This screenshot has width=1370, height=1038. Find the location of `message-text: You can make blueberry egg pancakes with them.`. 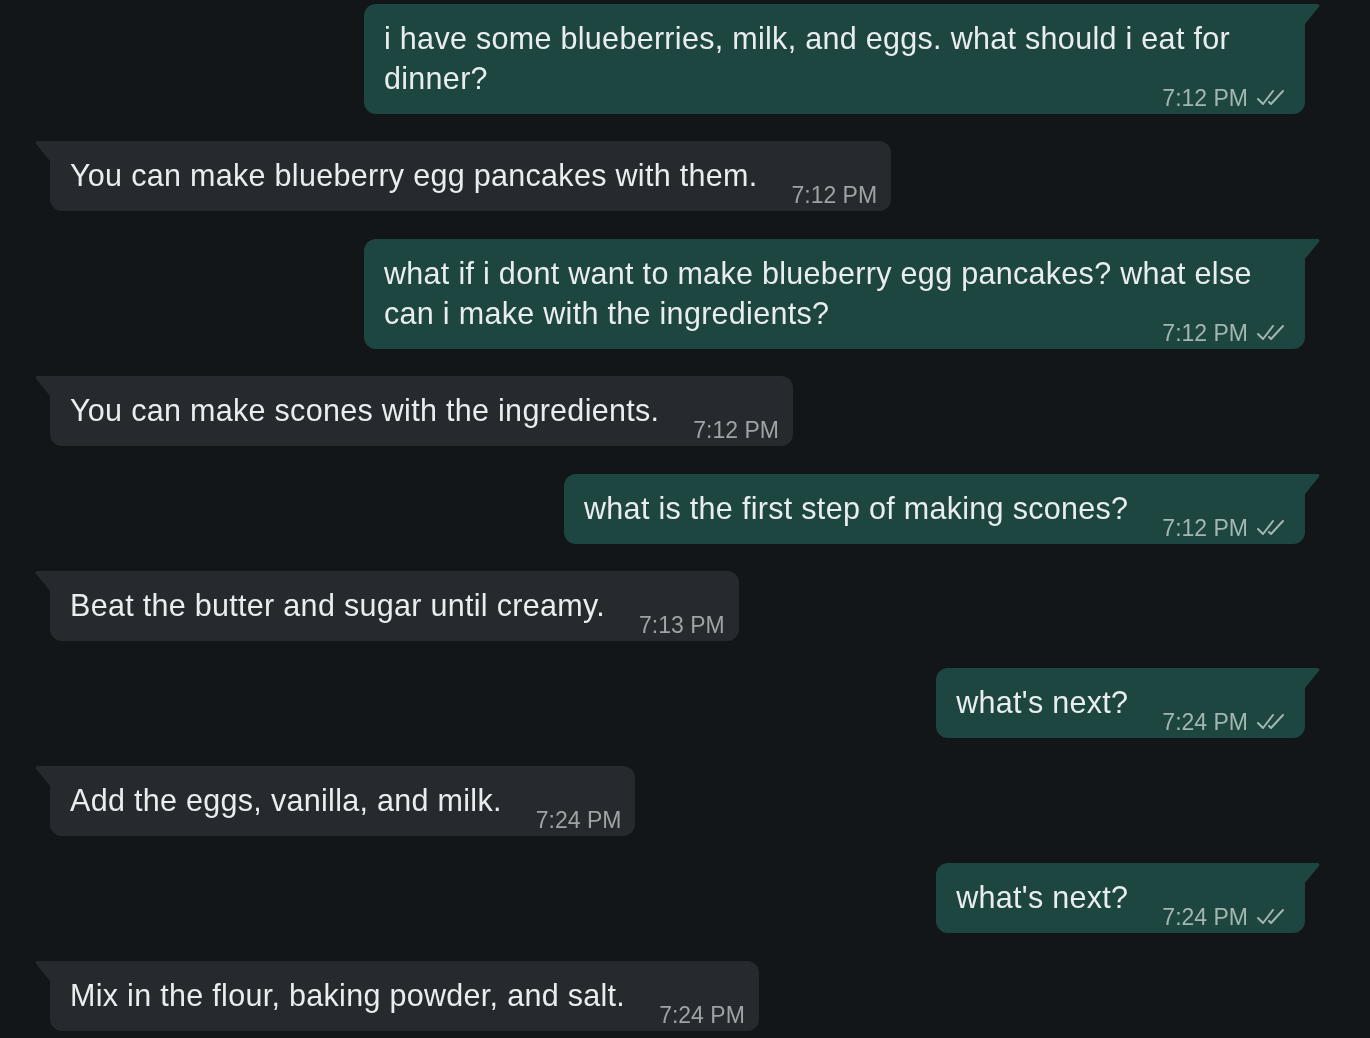

message-text: You can make blueberry egg pancakes with them. is located at coordinates (414, 175).